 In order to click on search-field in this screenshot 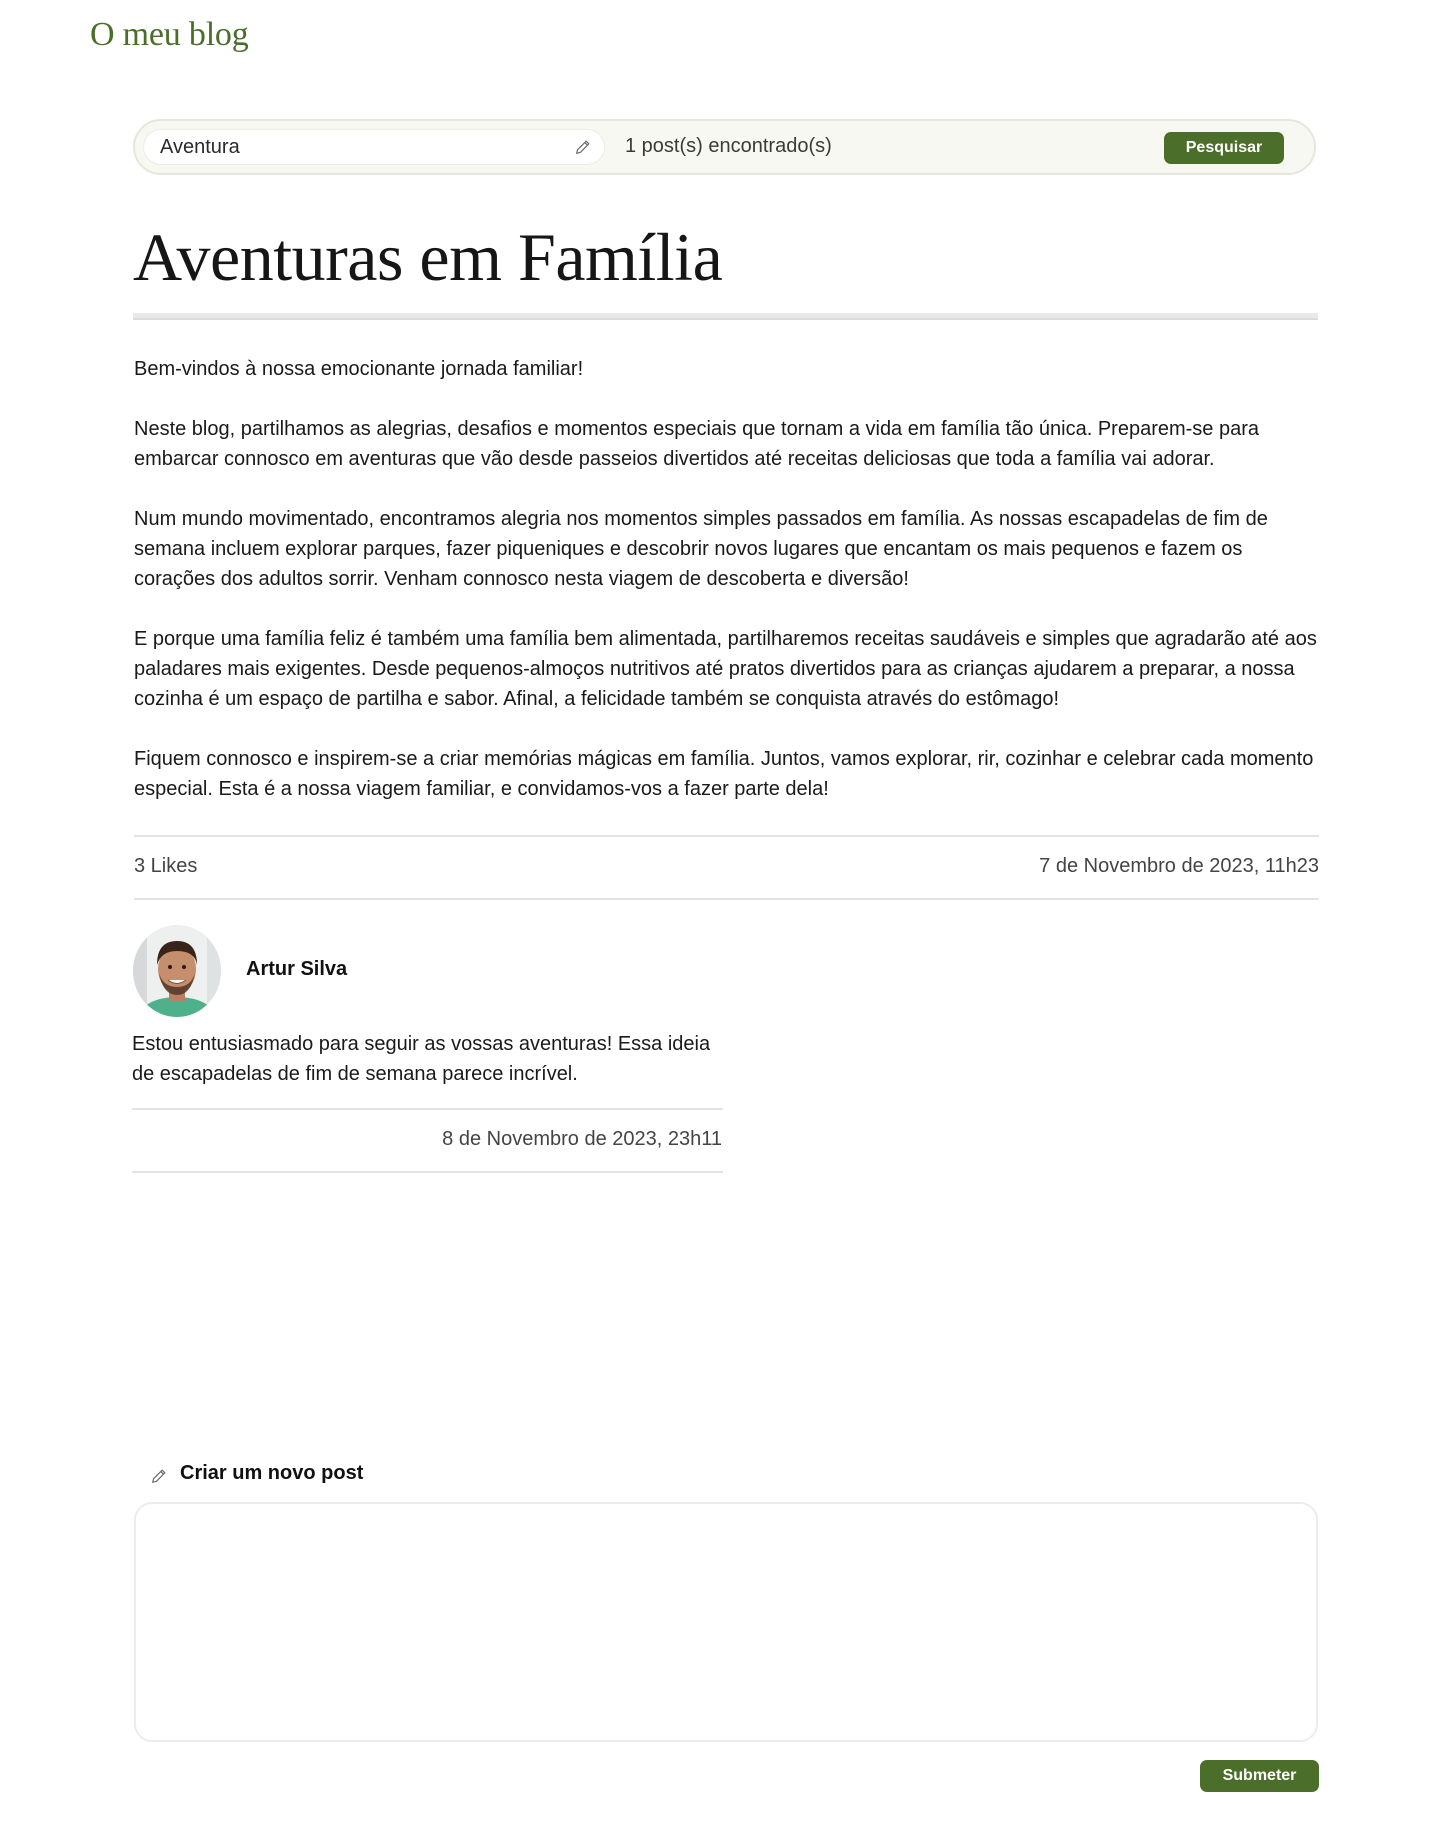, I will do `click(374, 147)`.